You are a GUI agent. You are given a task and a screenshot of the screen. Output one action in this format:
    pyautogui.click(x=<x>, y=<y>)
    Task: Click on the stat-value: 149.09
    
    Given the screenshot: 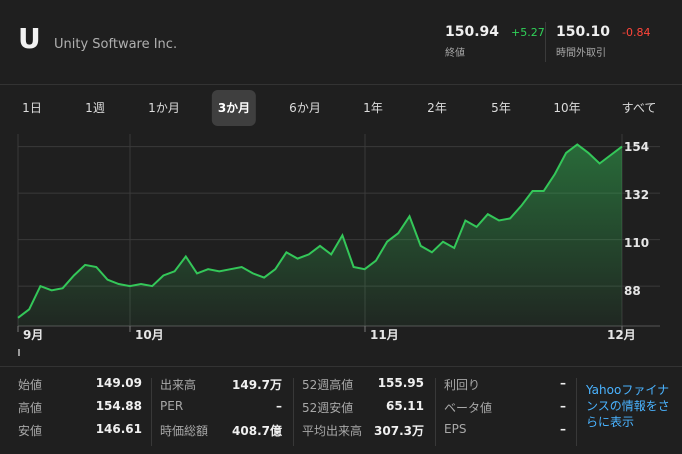 What is the action you would take?
    pyautogui.click(x=118, y=383)
    